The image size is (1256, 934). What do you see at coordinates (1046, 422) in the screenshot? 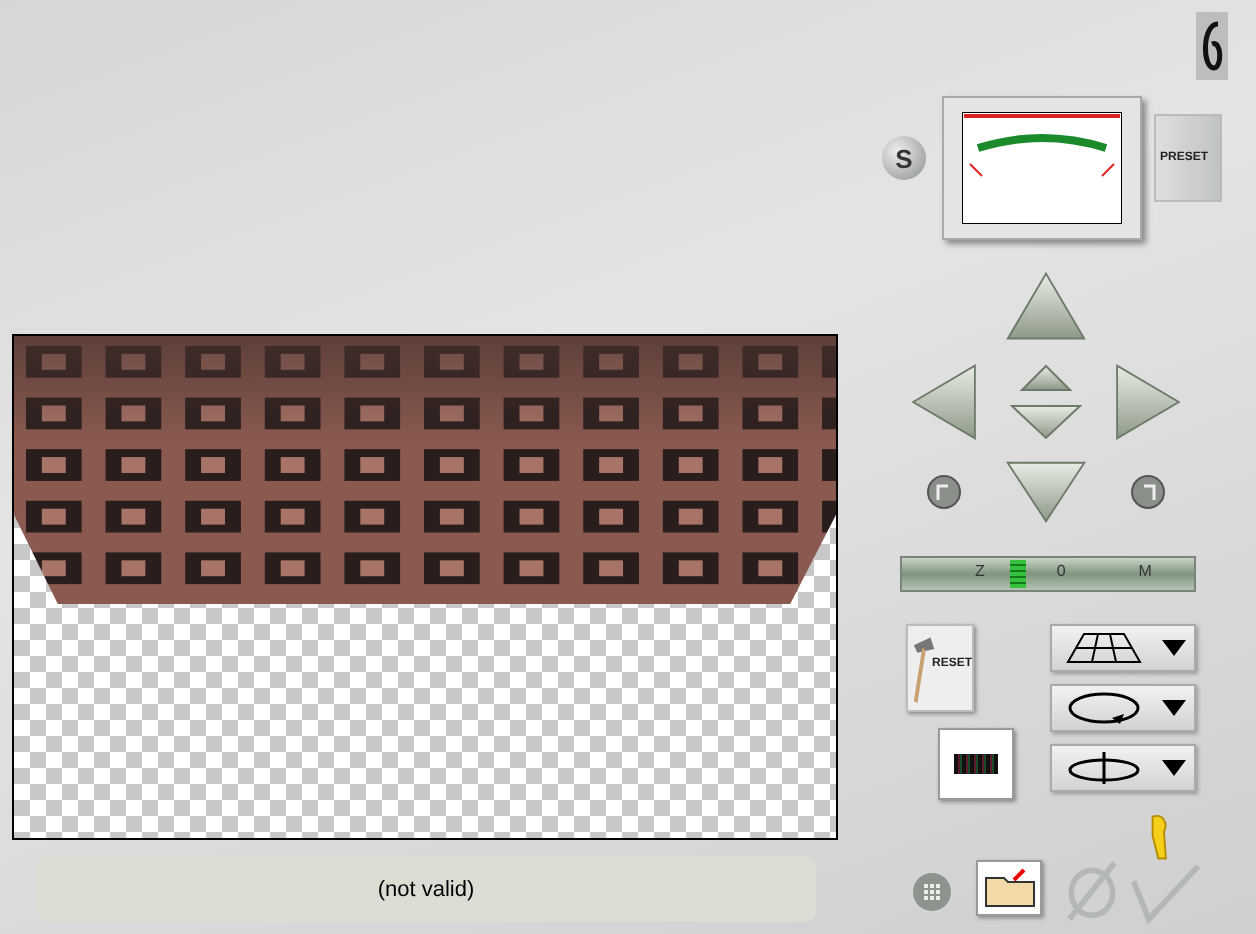
I see `small-down-arrow-button` at bounding box center [1046, 422].